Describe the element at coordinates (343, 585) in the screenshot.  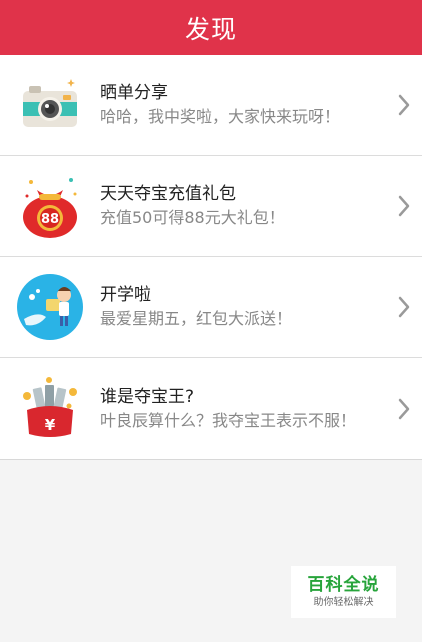
I see `watermark-title: 百科全说` at that location.